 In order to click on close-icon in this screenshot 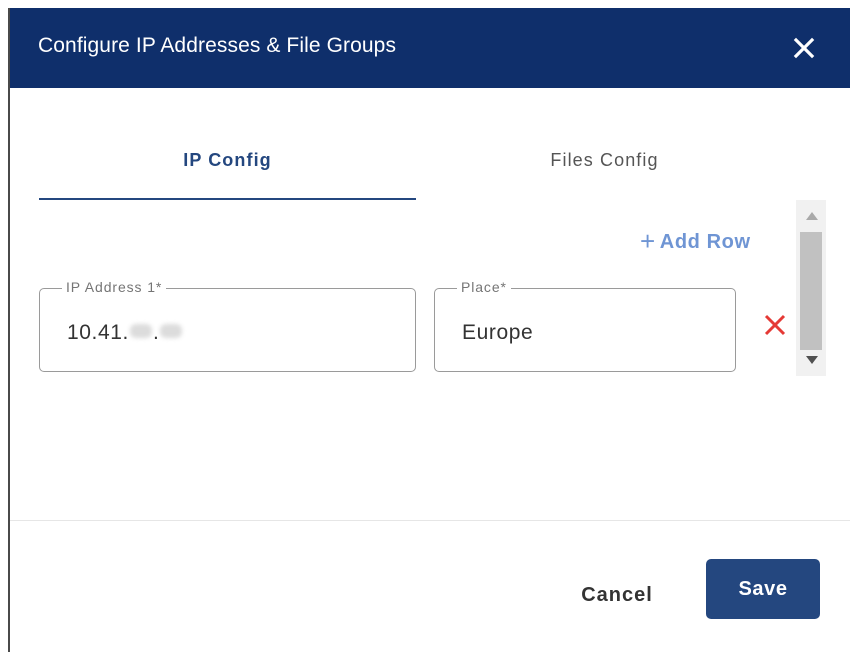, I will do `click(804, 48)`.